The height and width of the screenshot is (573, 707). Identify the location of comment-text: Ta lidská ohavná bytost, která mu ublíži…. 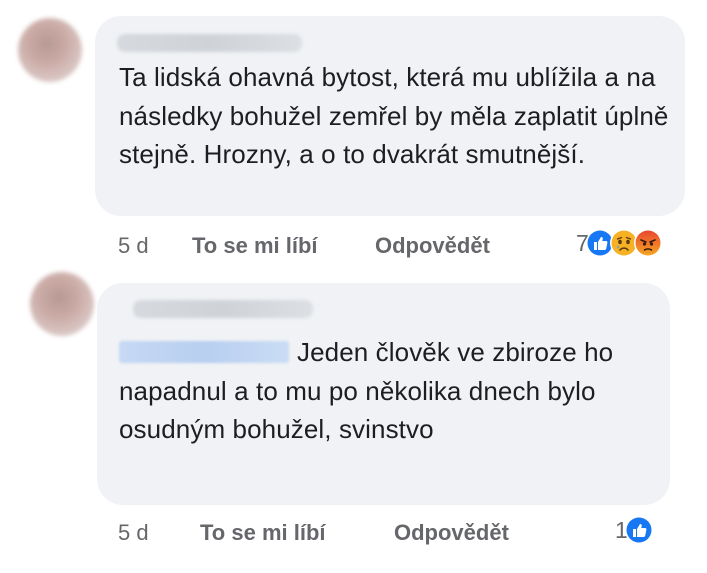
(394, 115).